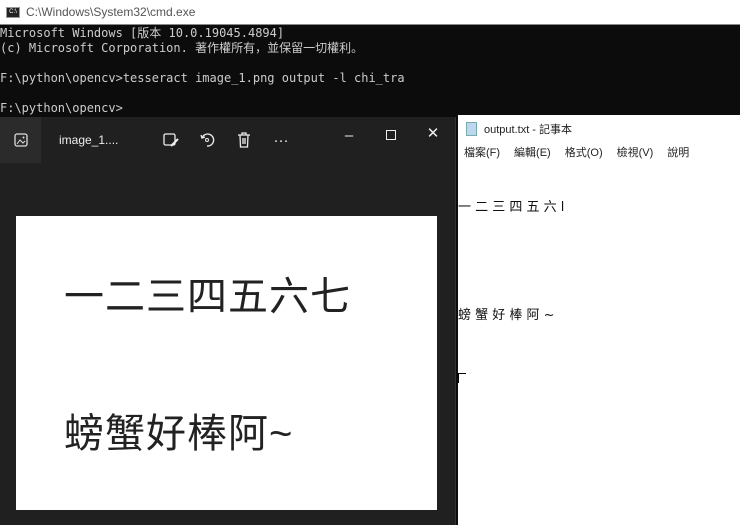 This screenshot has width=740, height=525. I want to click on maximize-icon, so click(391, 135).